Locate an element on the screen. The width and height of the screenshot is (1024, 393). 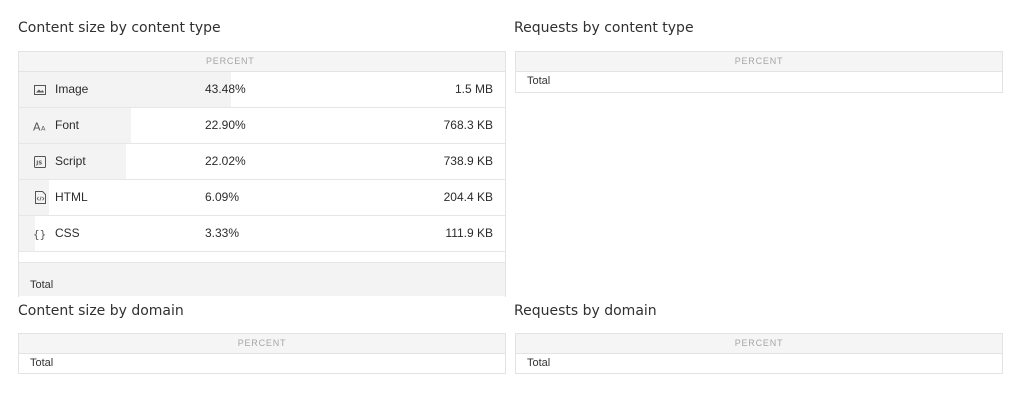
table-row: Image 43.48% 1.5 MB is located at coordinates (262, 90).